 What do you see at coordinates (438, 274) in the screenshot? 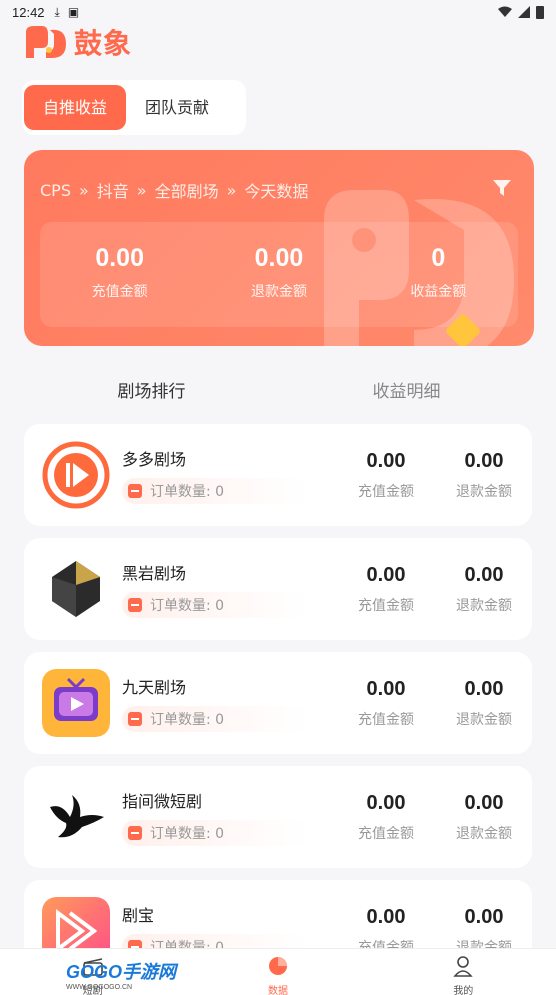
I see `stat-earnings: 0 收益金额` at bounding box center [438, 274].